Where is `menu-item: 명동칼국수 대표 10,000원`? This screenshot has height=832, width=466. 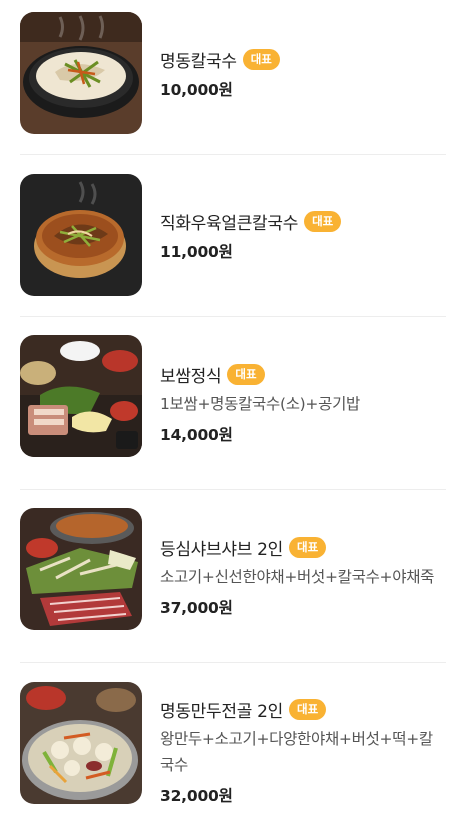 menu-item: 명동칼국수 대표 10,000원 is located at coordinates (233, 74).